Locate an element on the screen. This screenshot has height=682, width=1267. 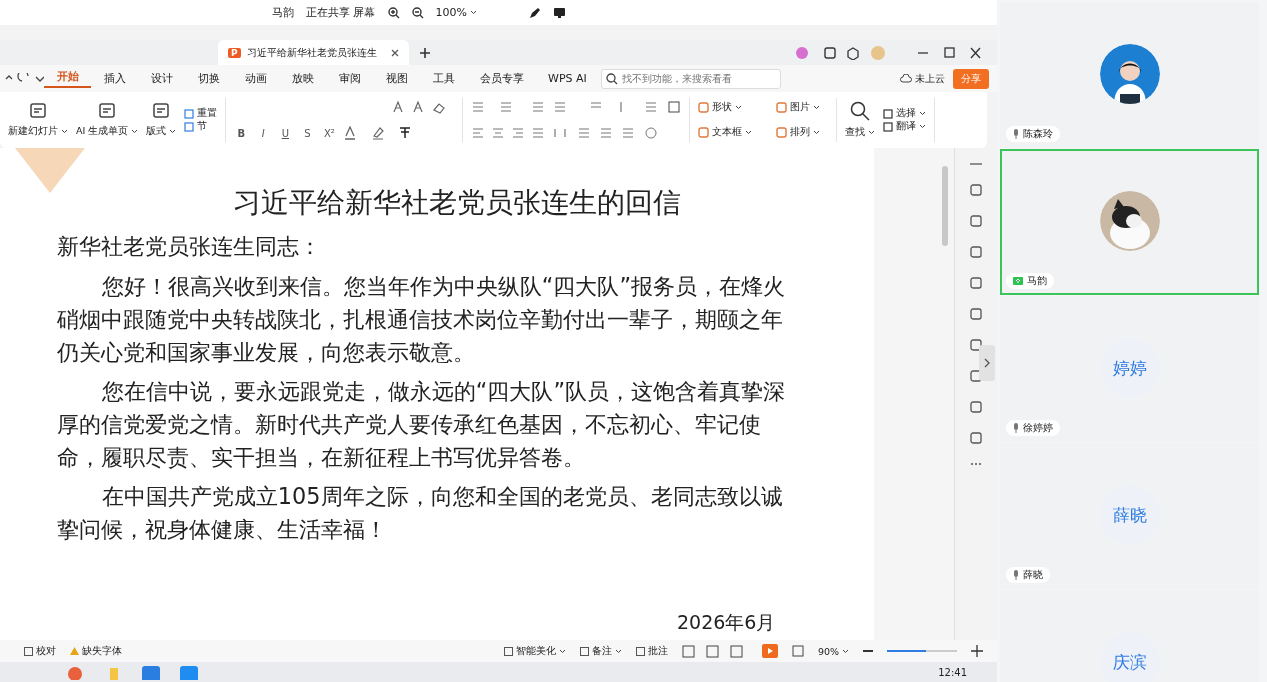
scrollbar-thumb is located at coordinates (945, 206).